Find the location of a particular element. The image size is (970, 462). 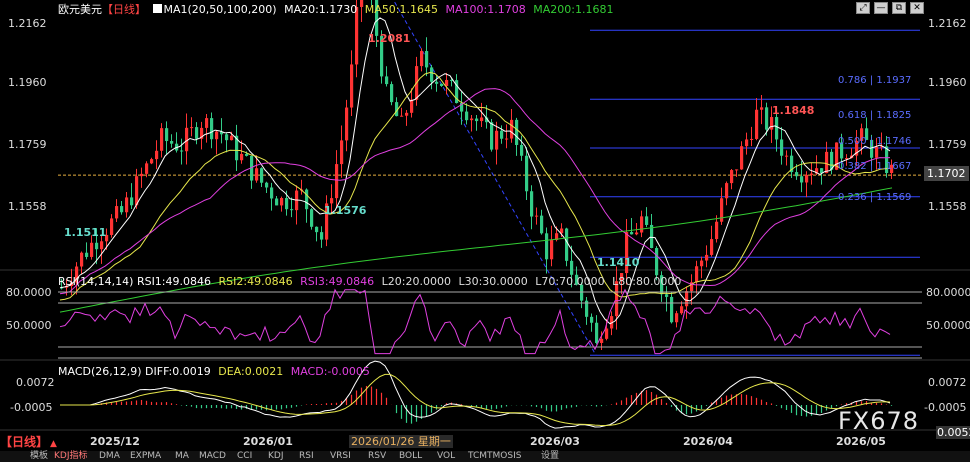

macd-macd-value: MACD:-0.0005 is located at coordinates (330, 371).